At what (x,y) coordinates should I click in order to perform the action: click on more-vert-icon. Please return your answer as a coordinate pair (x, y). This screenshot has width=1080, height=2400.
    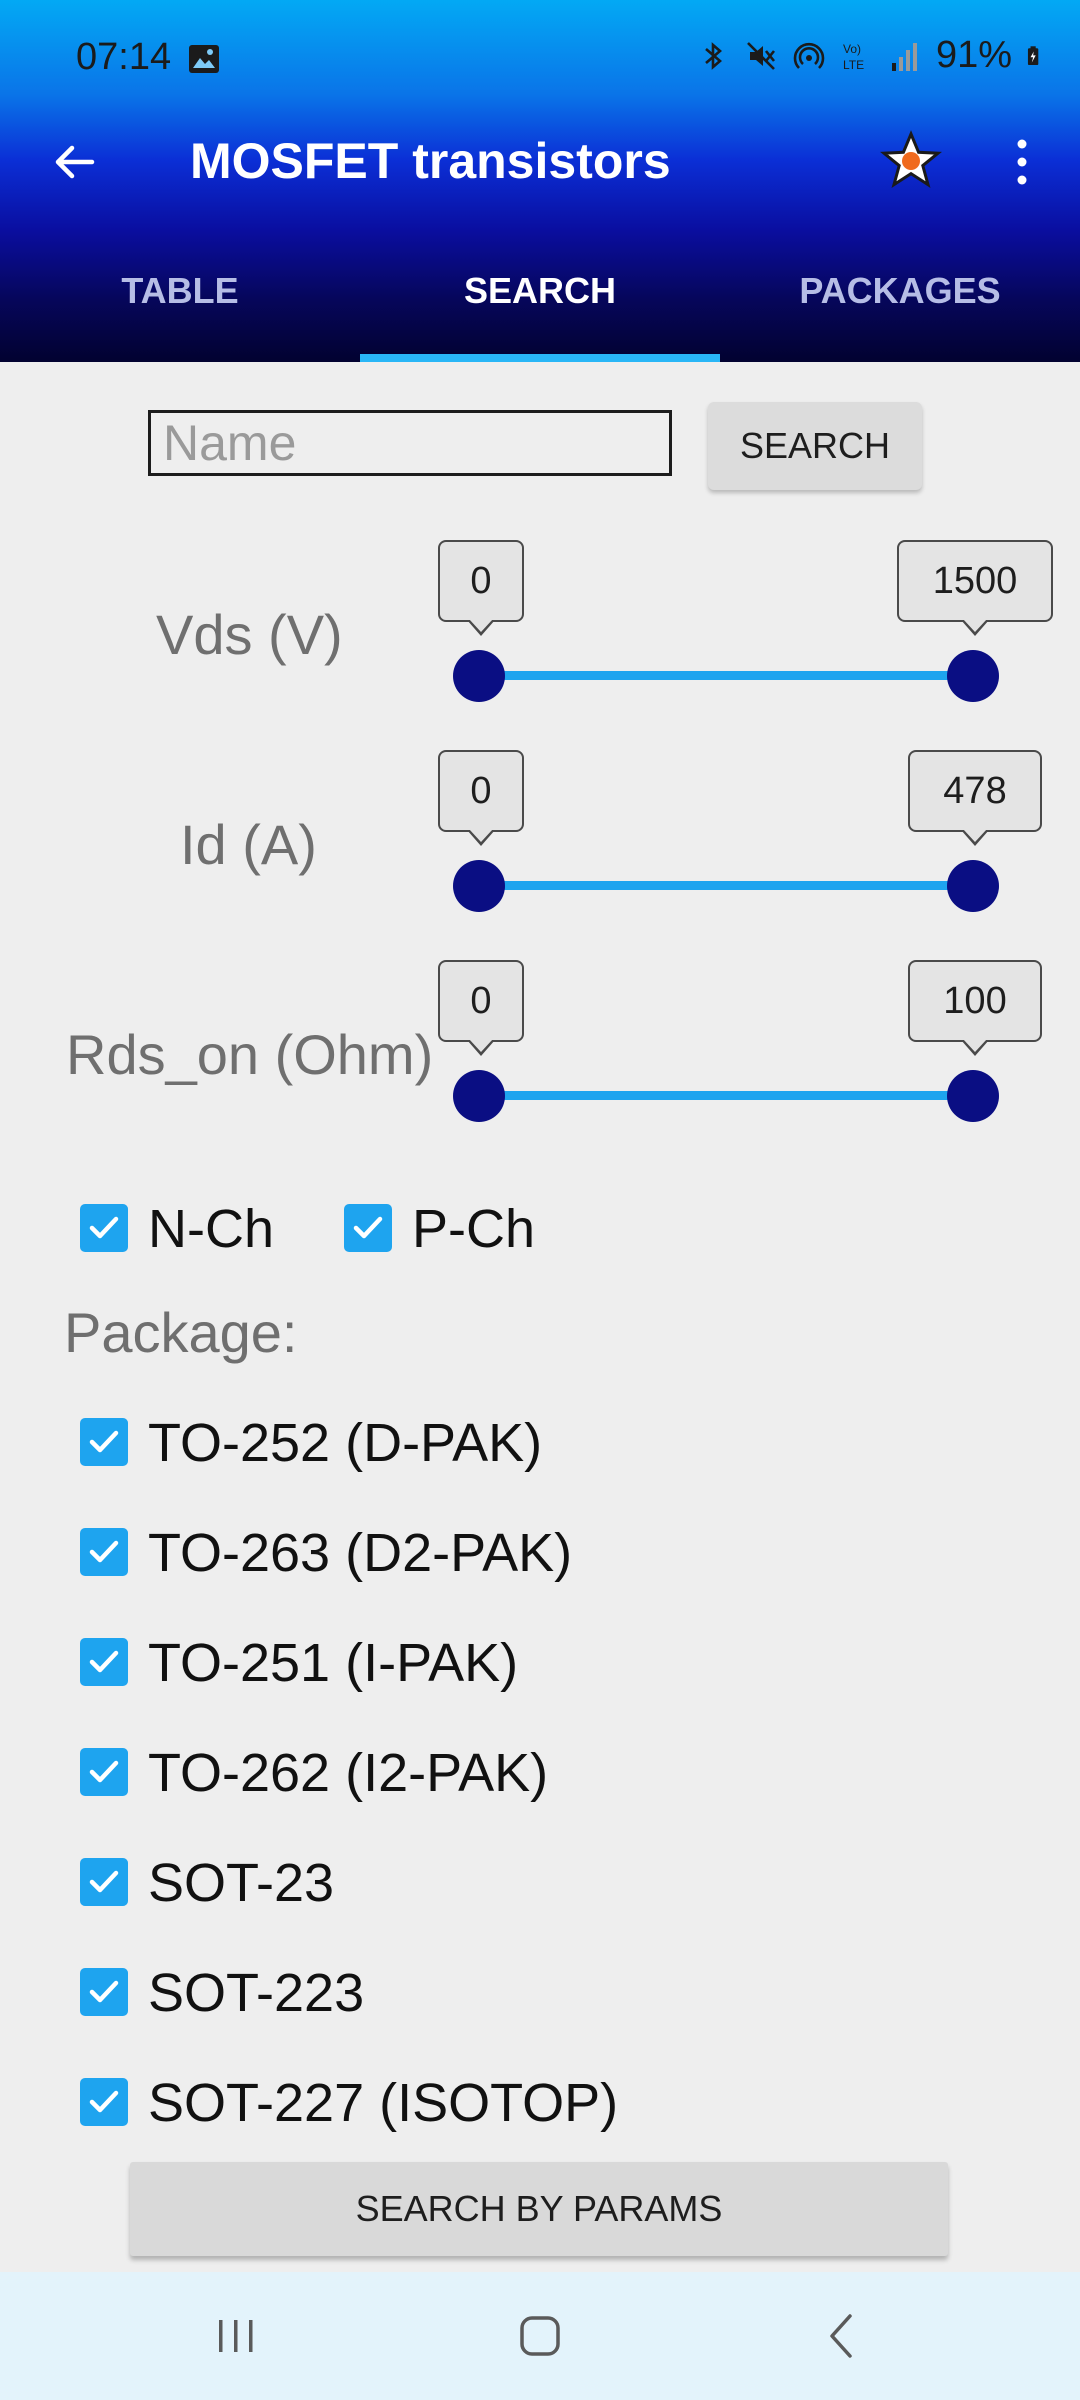
    Looking at the image, I should click on (1022, 163).